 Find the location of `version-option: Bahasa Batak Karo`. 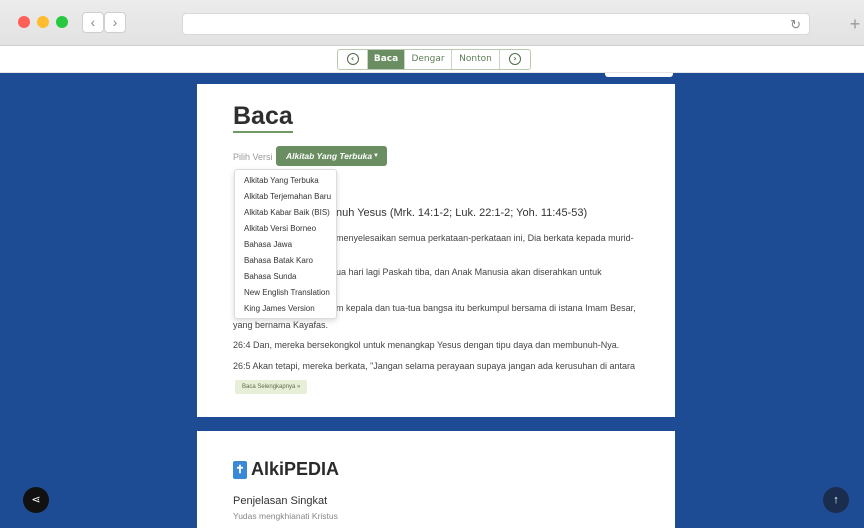

version-option: Bahasa Batak Karo is located at coordinates (278, 260).